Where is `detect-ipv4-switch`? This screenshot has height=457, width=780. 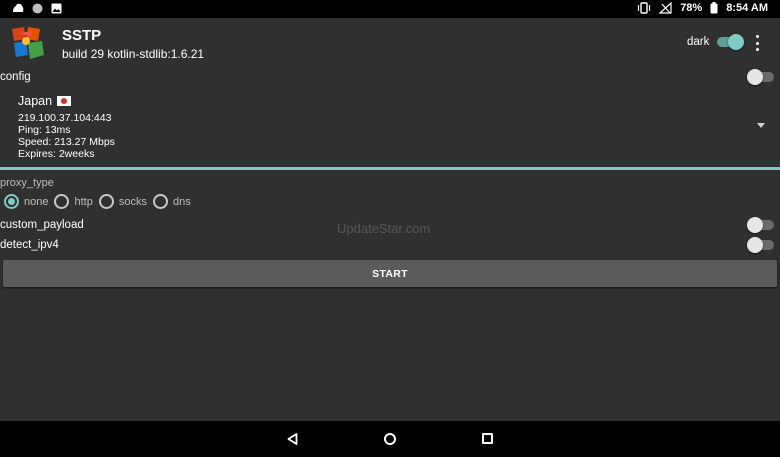 detect-ipv4-switch is located at coordinates (760, 245).